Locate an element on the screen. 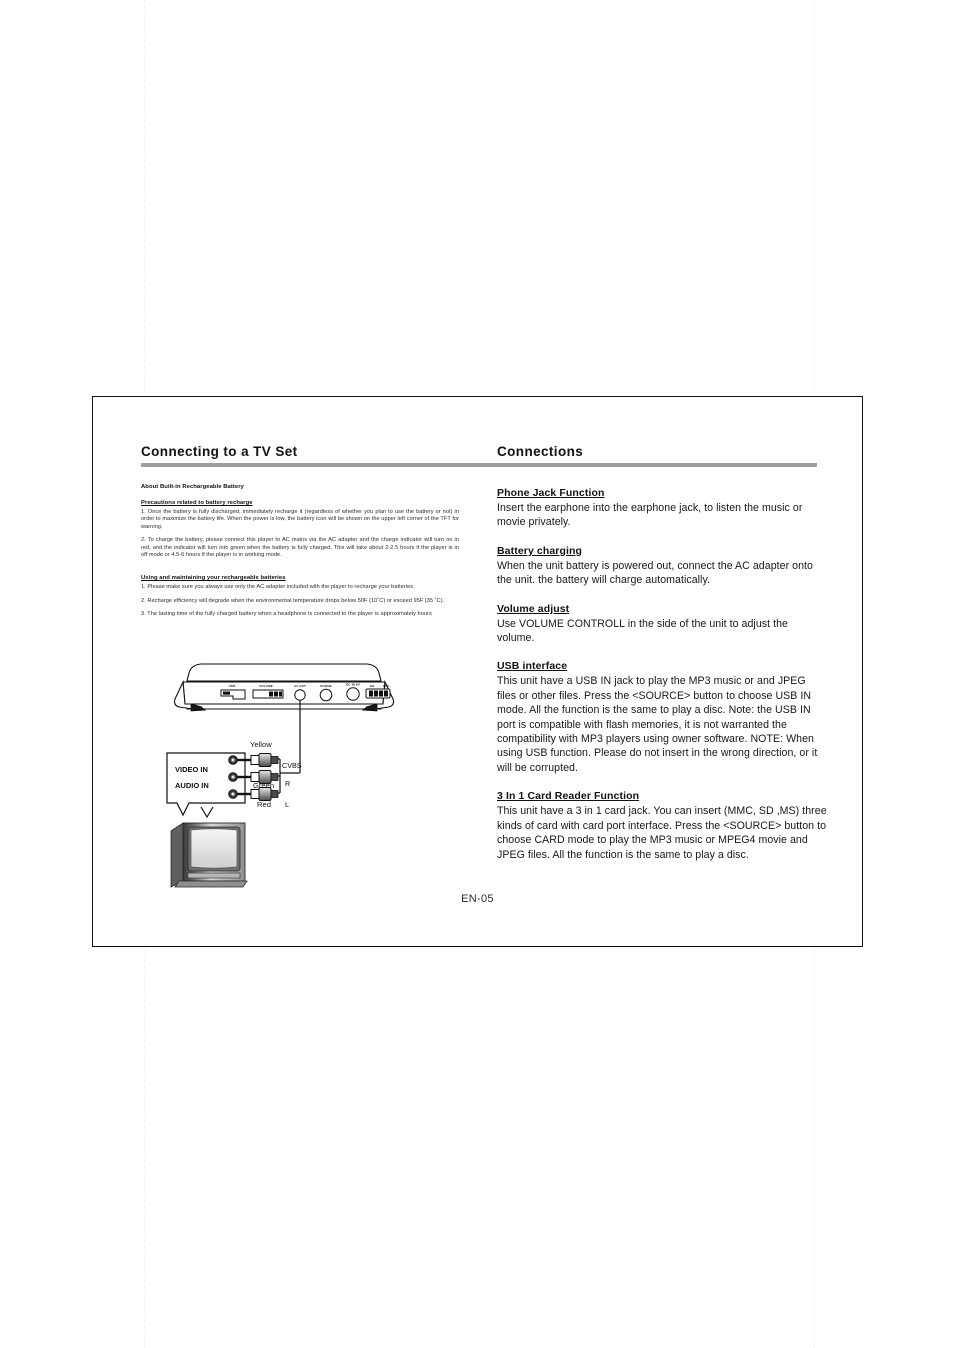  tv-label-audio-in: AUDIO IN is located at coordinates (192, 785).